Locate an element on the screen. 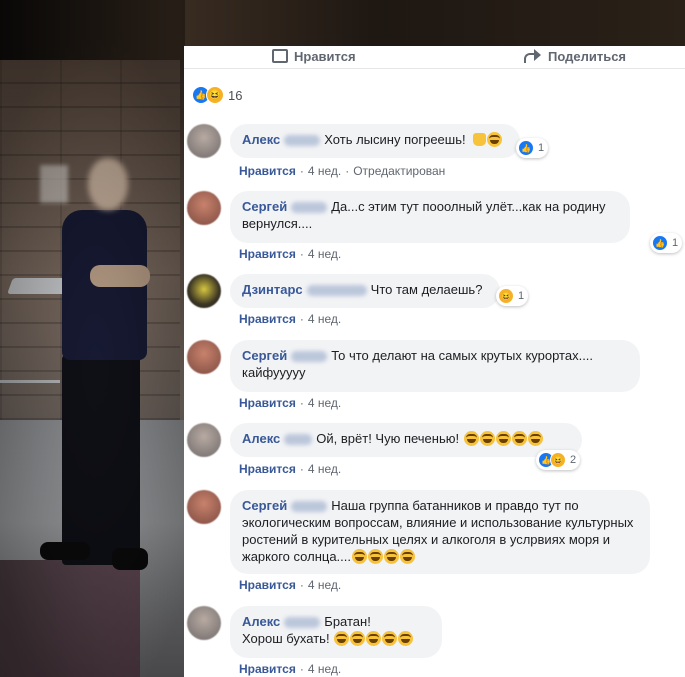 The height and width of the screenshot is (677, 685). post-reactions-summary: 👍 😆 16 is located at coordinates (217, 95).